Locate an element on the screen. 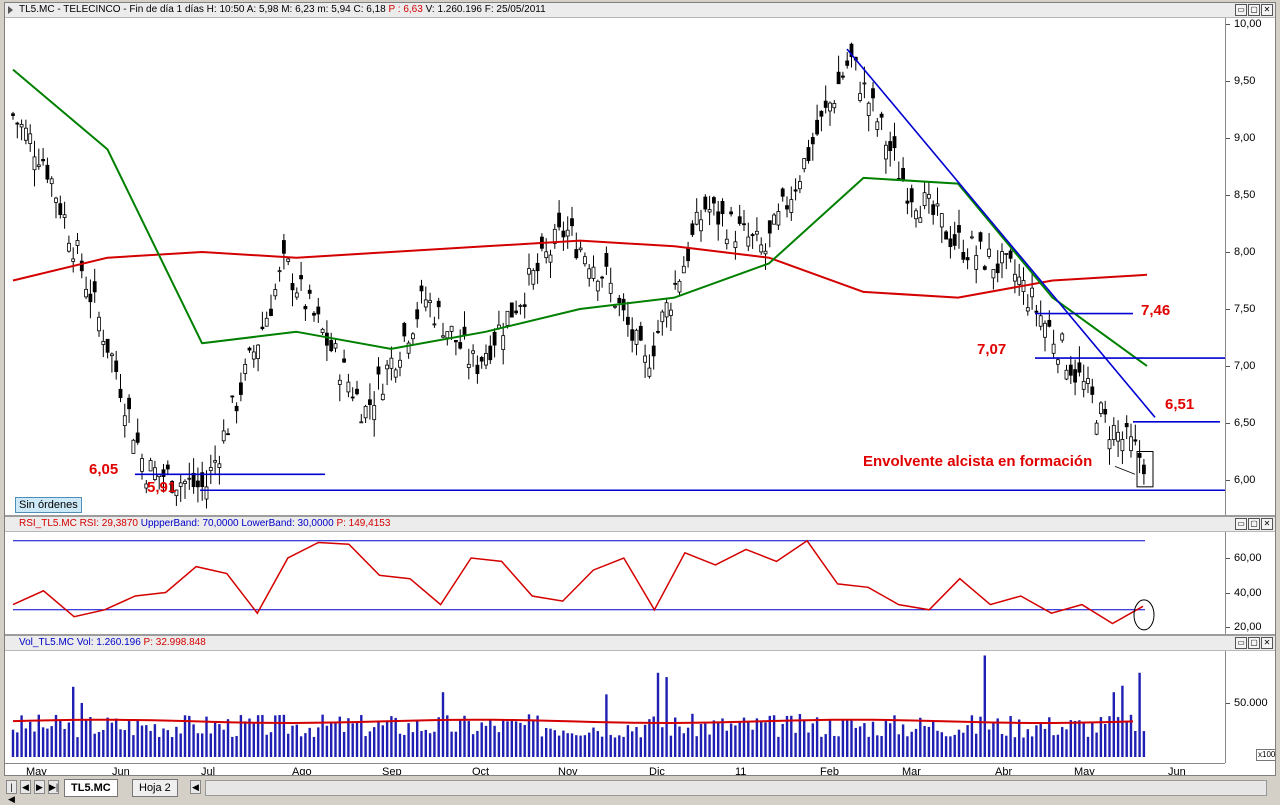 The width and height of the screenshot is (1280, 805). x-tick-label: Sep is located at coordinates (392, 771).